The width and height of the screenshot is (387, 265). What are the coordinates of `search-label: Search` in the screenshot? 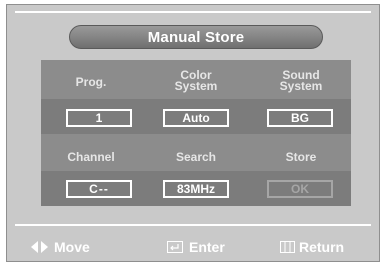 It's located at (196, 157).